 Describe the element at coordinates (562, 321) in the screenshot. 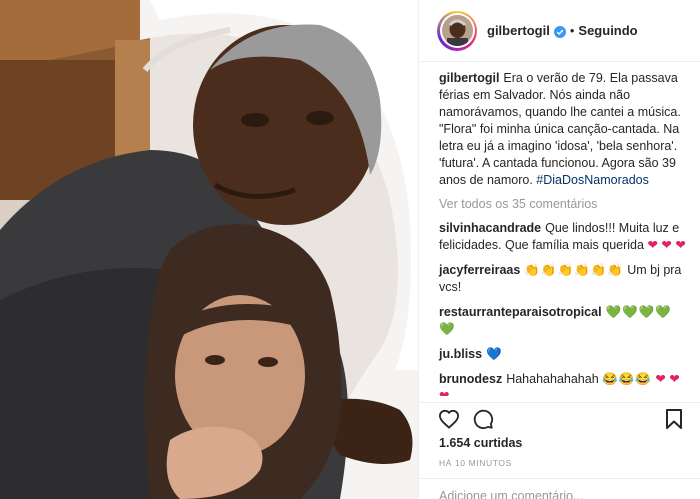

I see `list-item: restaurranteparaisotropical 💚💚💚💚💚` at that location.